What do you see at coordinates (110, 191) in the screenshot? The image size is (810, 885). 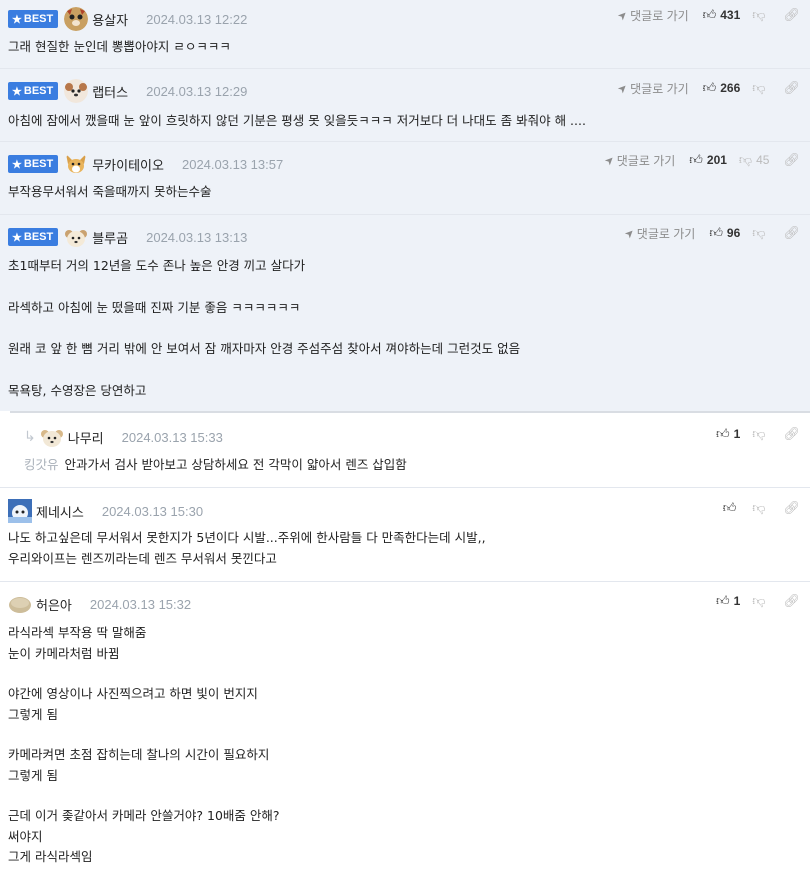 I see `comment-body: 부작용무서워서 죽을때까지 못하는수술` at bounding box center [110, 191].